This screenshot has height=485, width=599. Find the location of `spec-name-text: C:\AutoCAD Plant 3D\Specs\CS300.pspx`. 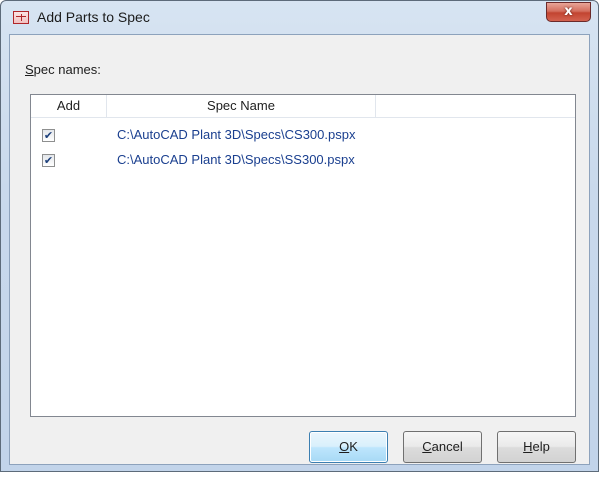

spec-name-text: C:\AutoCAD Plant 3D\Specs\CS300.pspx is located at coordinates (236, 134).